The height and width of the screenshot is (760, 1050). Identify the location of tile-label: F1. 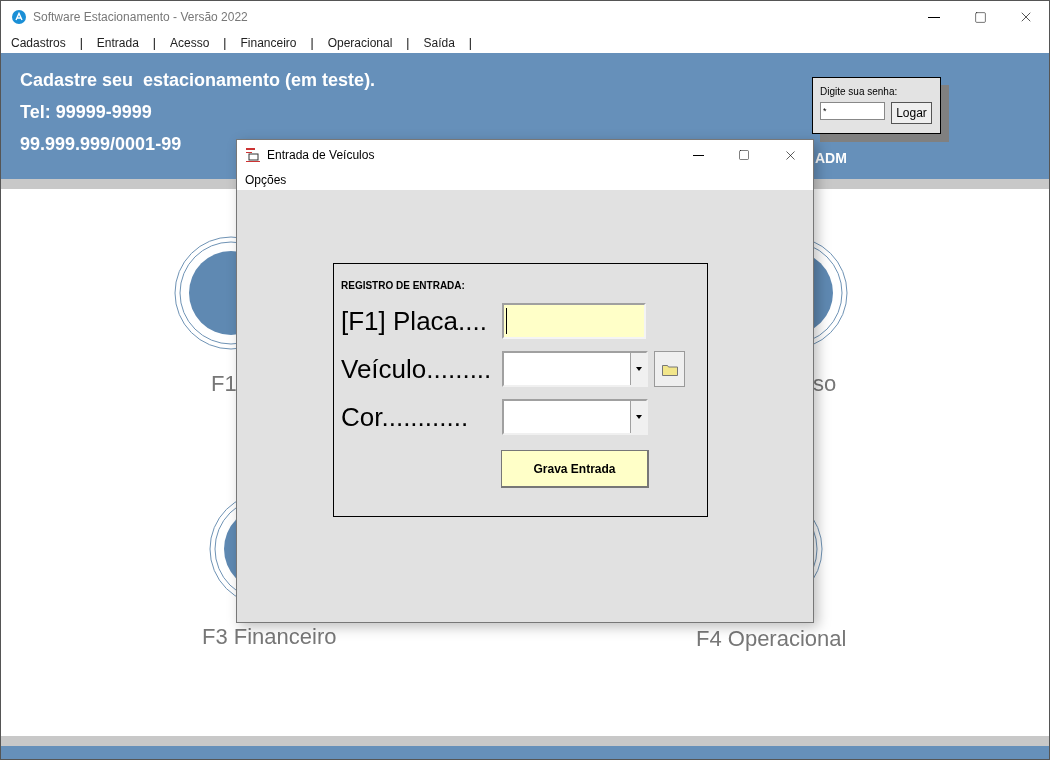
(224, 384).